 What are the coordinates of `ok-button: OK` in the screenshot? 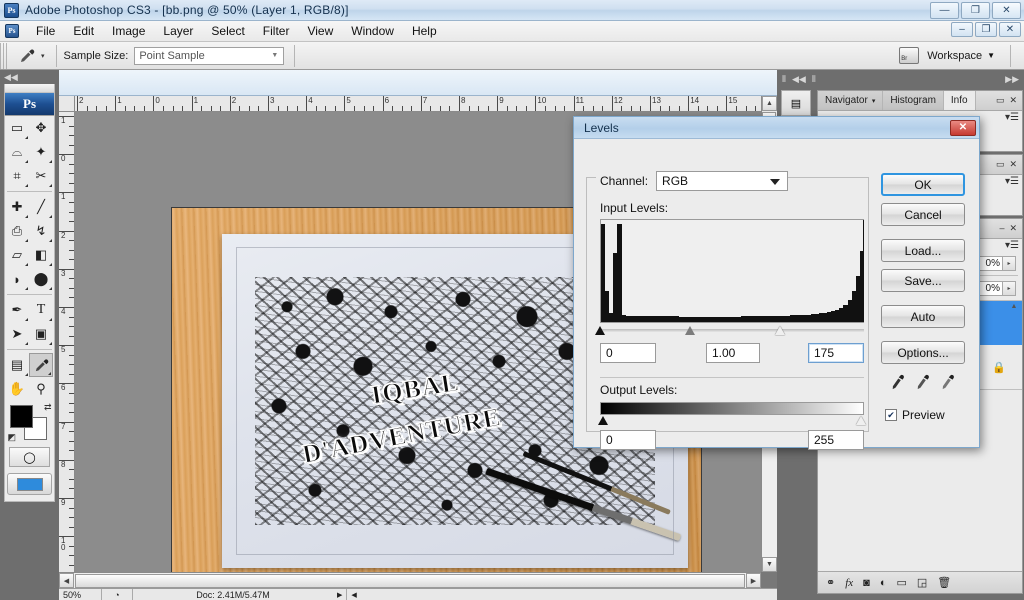 It's located at (923, 184).